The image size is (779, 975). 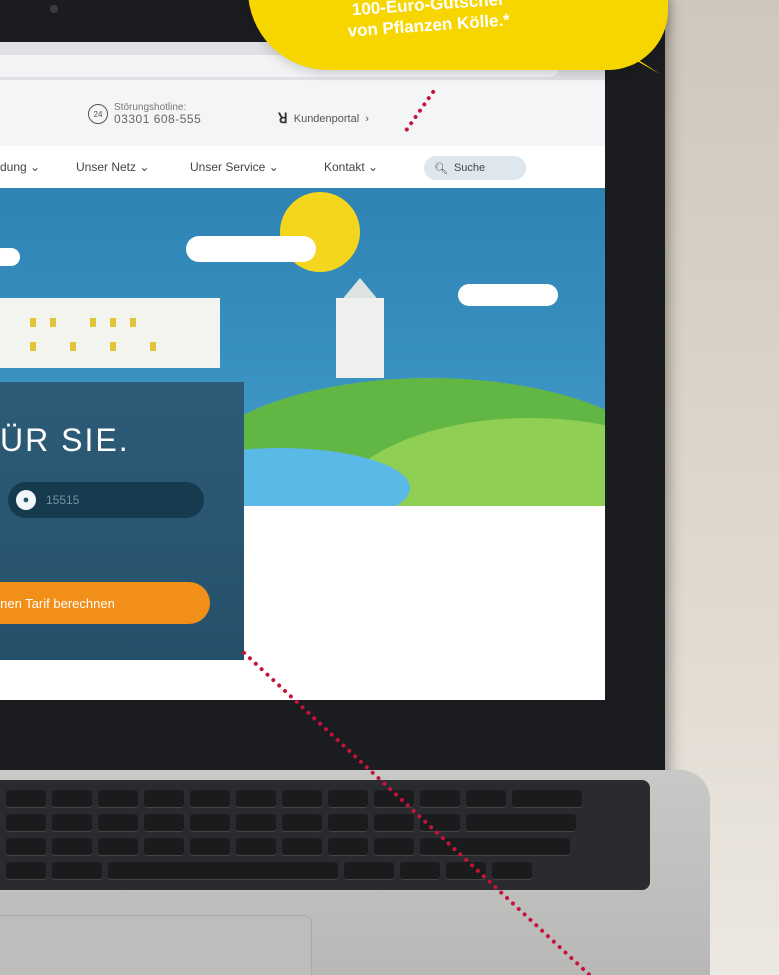 What do you see at coordinates (110, 333) in the screenshot?
I see `castle-illustration` at bounding box center [110, 333].